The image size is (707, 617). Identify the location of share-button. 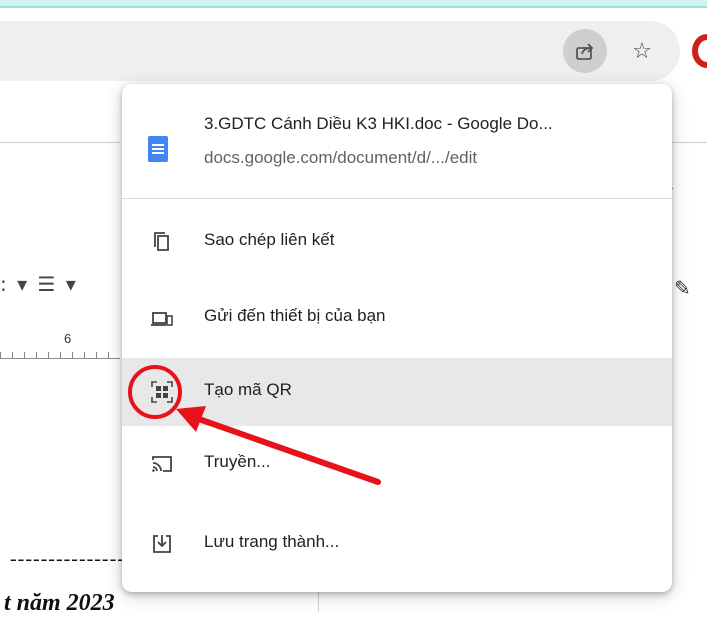
(585, 51).